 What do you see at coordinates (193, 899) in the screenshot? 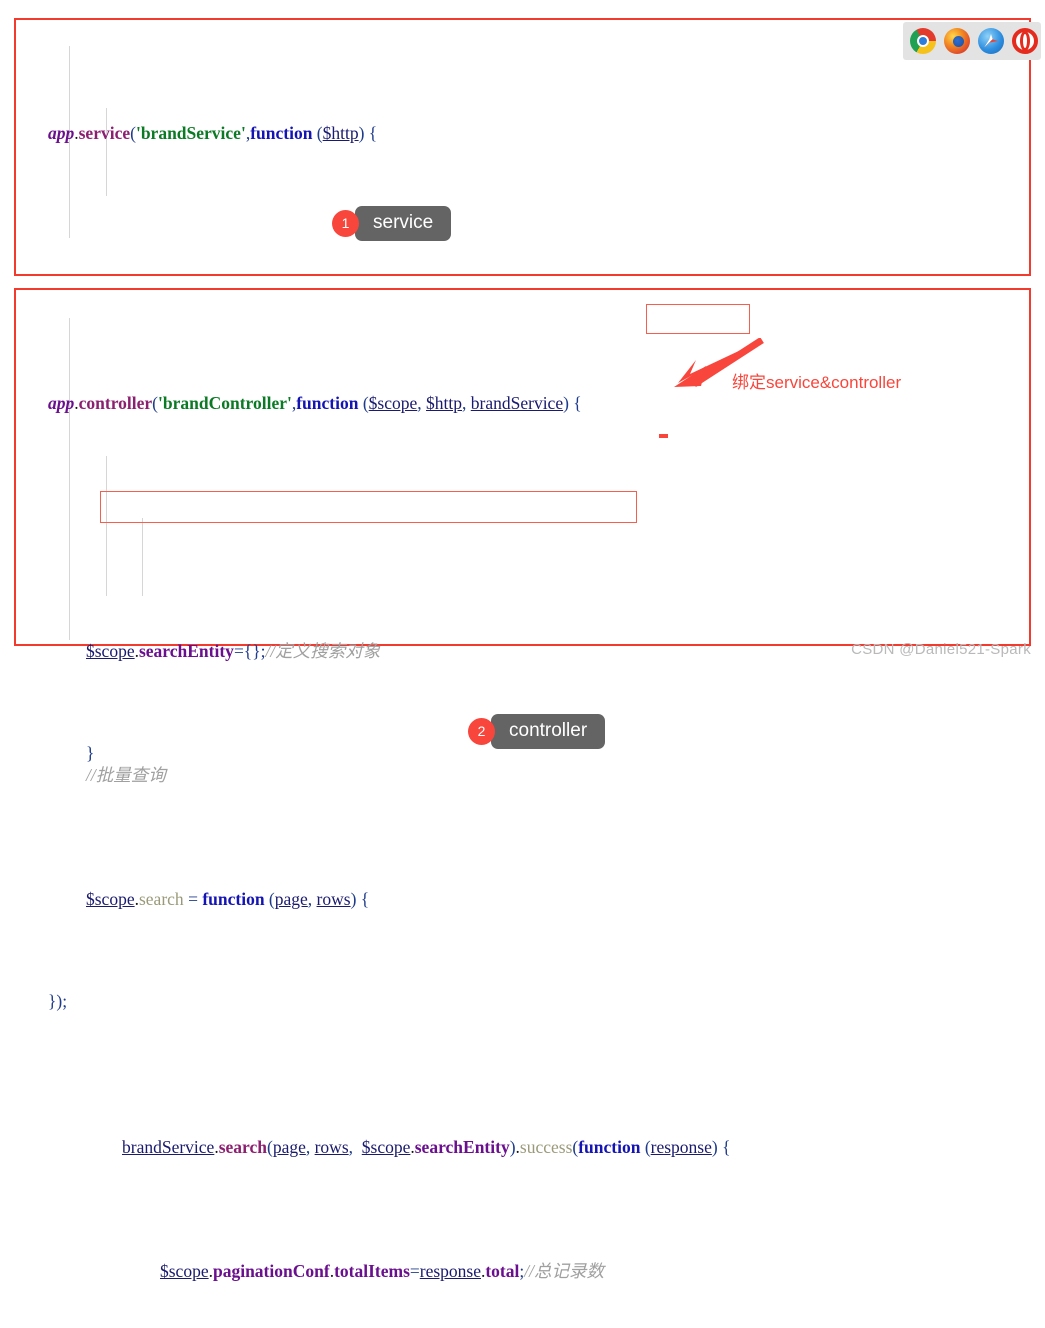
I see `token-eq: =` at bounding box center [193, 899].